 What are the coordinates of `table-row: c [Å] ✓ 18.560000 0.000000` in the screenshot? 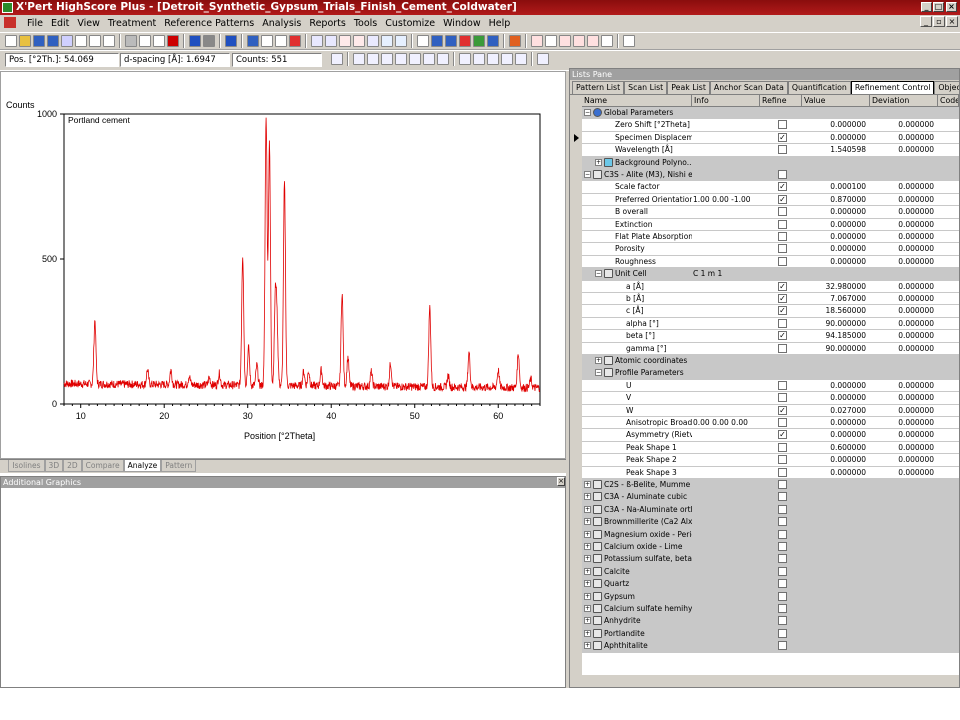 It's located at (770, 311).